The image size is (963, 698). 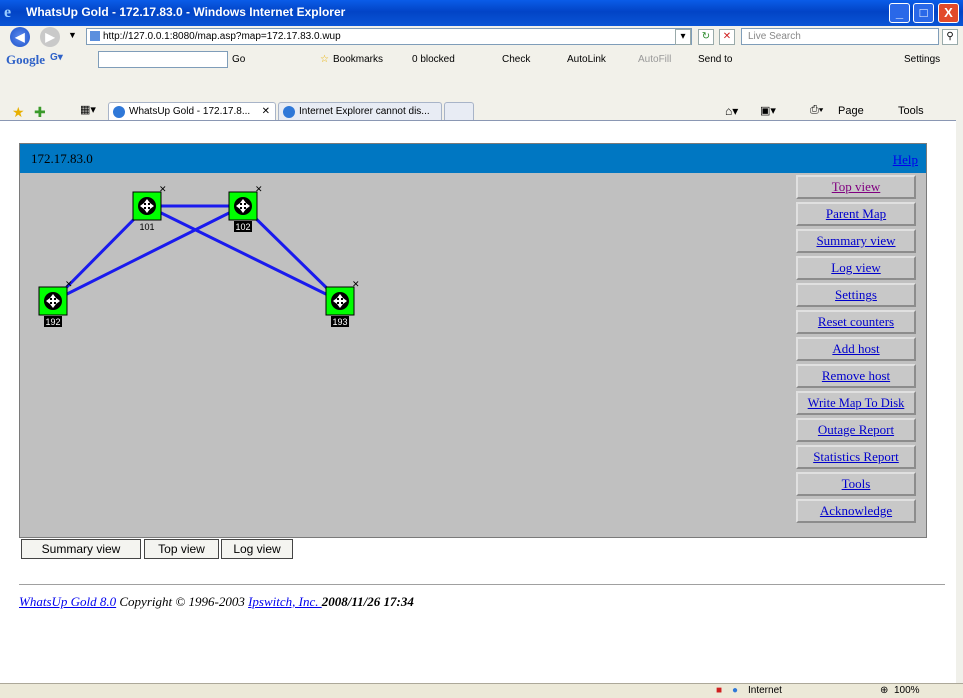 What do you see at coordinates (516, 59) in the screenshot?
I see `spell-check-button: Check` at bounding box center [516, 59].